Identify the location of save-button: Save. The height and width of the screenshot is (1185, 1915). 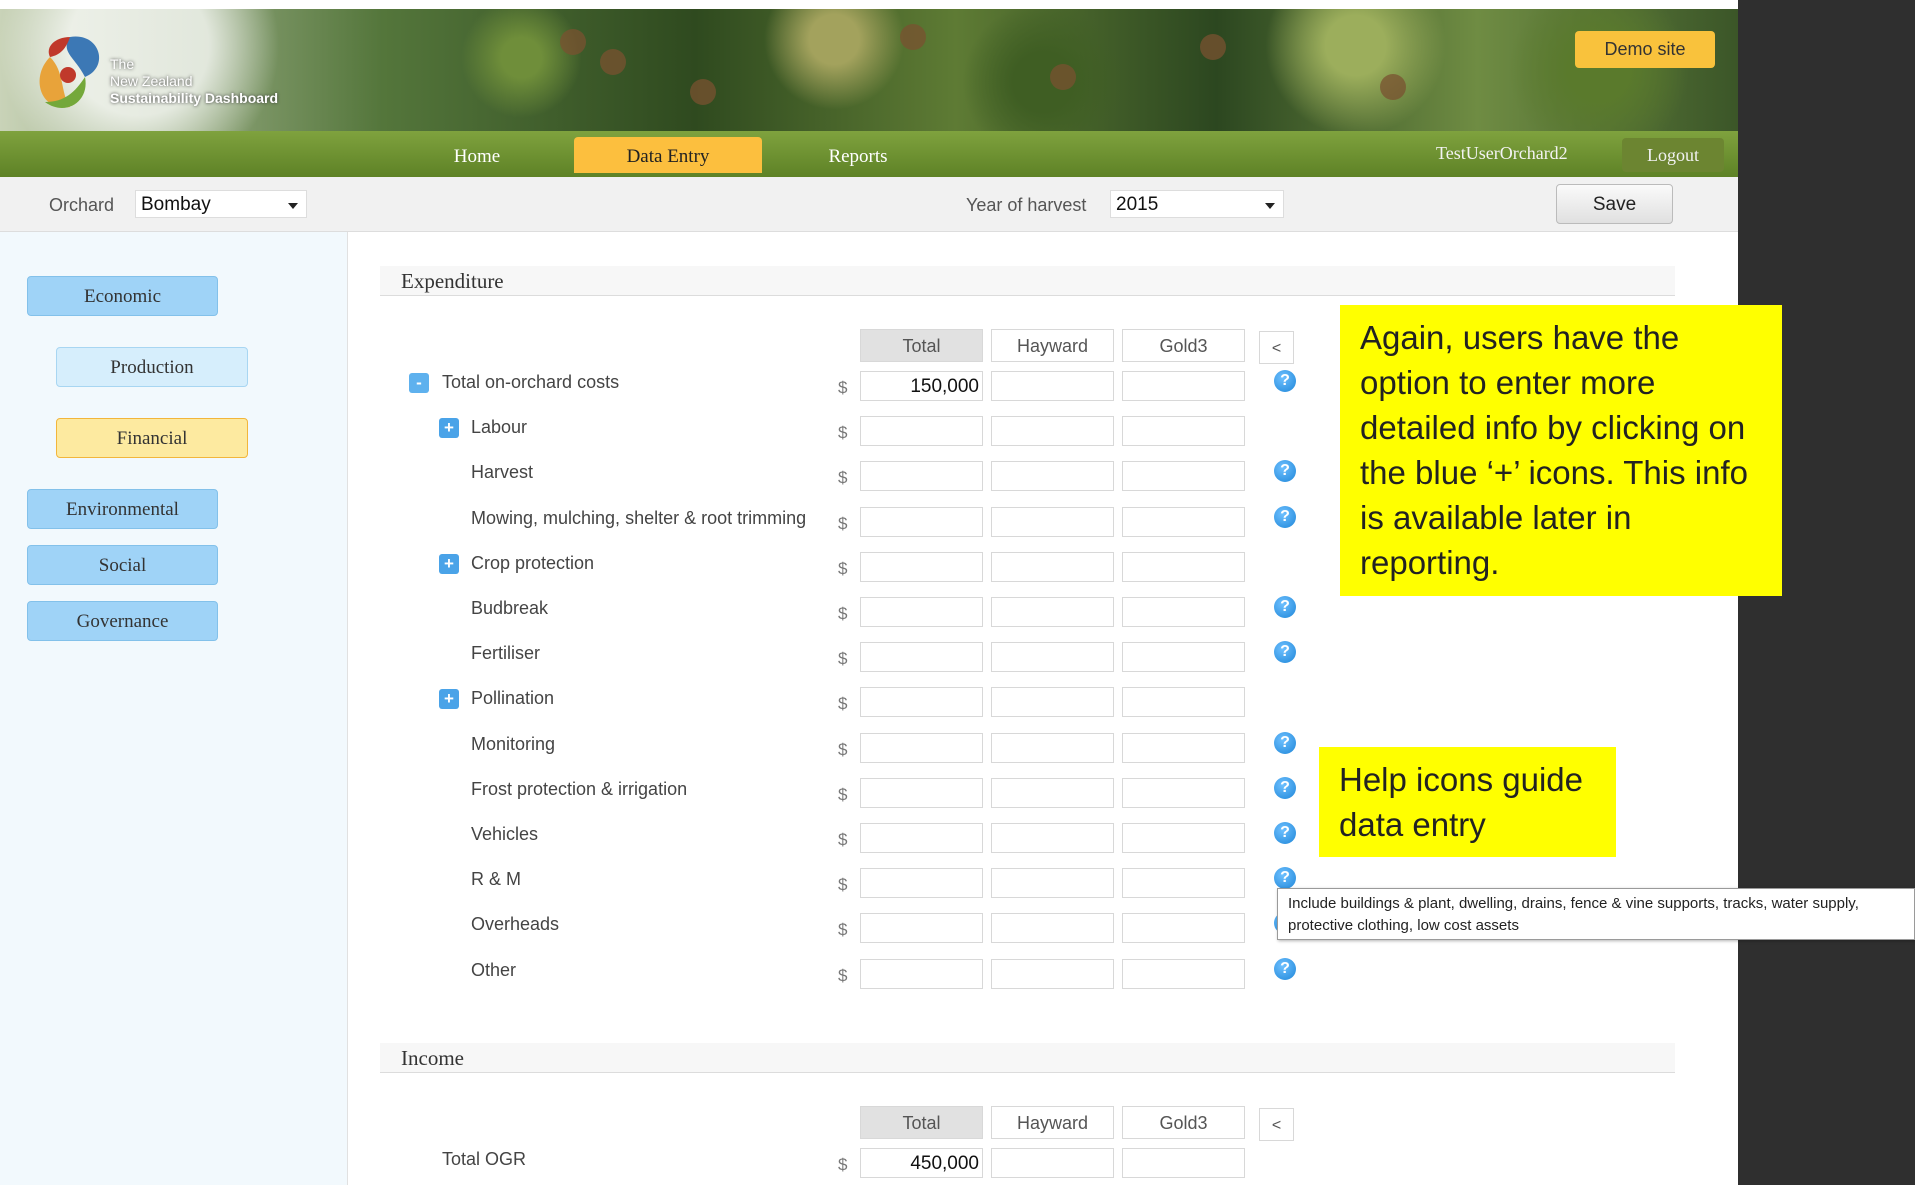
(1614, 204).